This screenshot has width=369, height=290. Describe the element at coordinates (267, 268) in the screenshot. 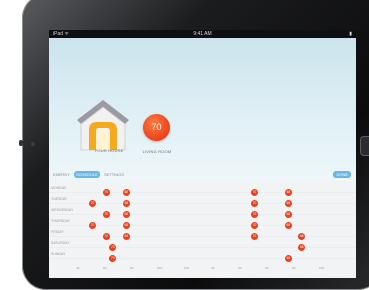

I see `hour-tick: 6P` at that location.